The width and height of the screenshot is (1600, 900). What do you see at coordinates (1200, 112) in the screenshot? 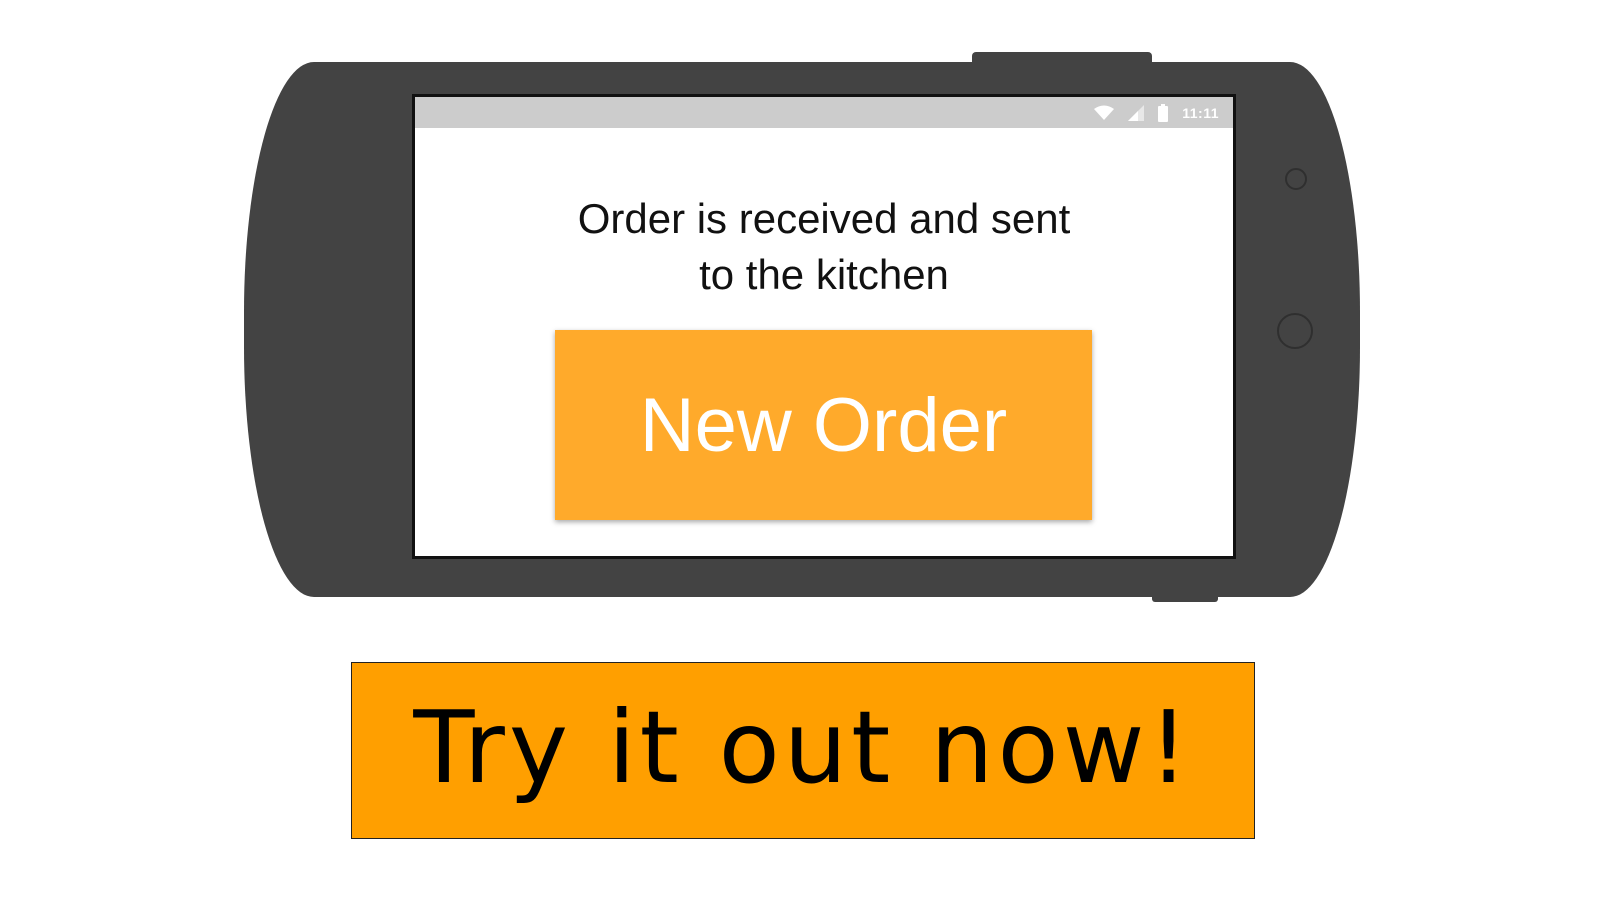
I see `status-time: 11:11` at bounding box center [1200, 112].